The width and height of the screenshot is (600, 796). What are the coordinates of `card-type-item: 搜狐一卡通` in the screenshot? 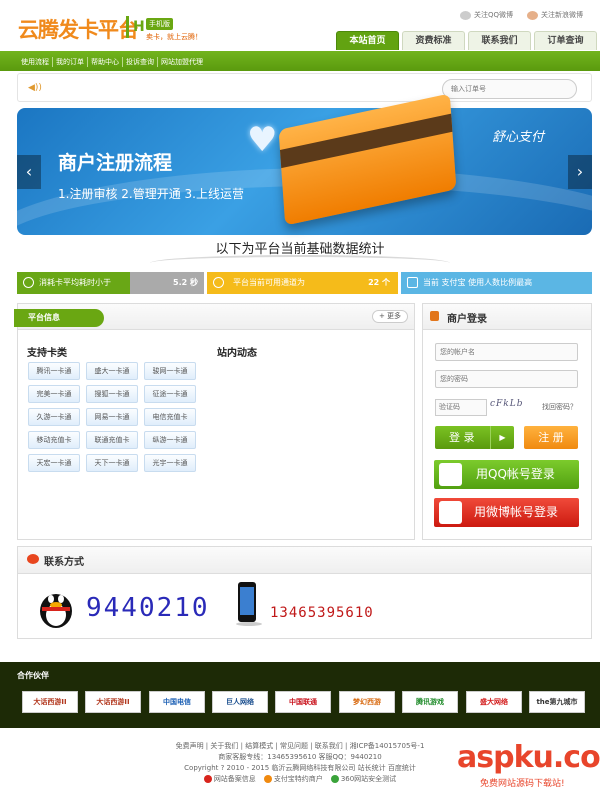 It's located at (112, 394).